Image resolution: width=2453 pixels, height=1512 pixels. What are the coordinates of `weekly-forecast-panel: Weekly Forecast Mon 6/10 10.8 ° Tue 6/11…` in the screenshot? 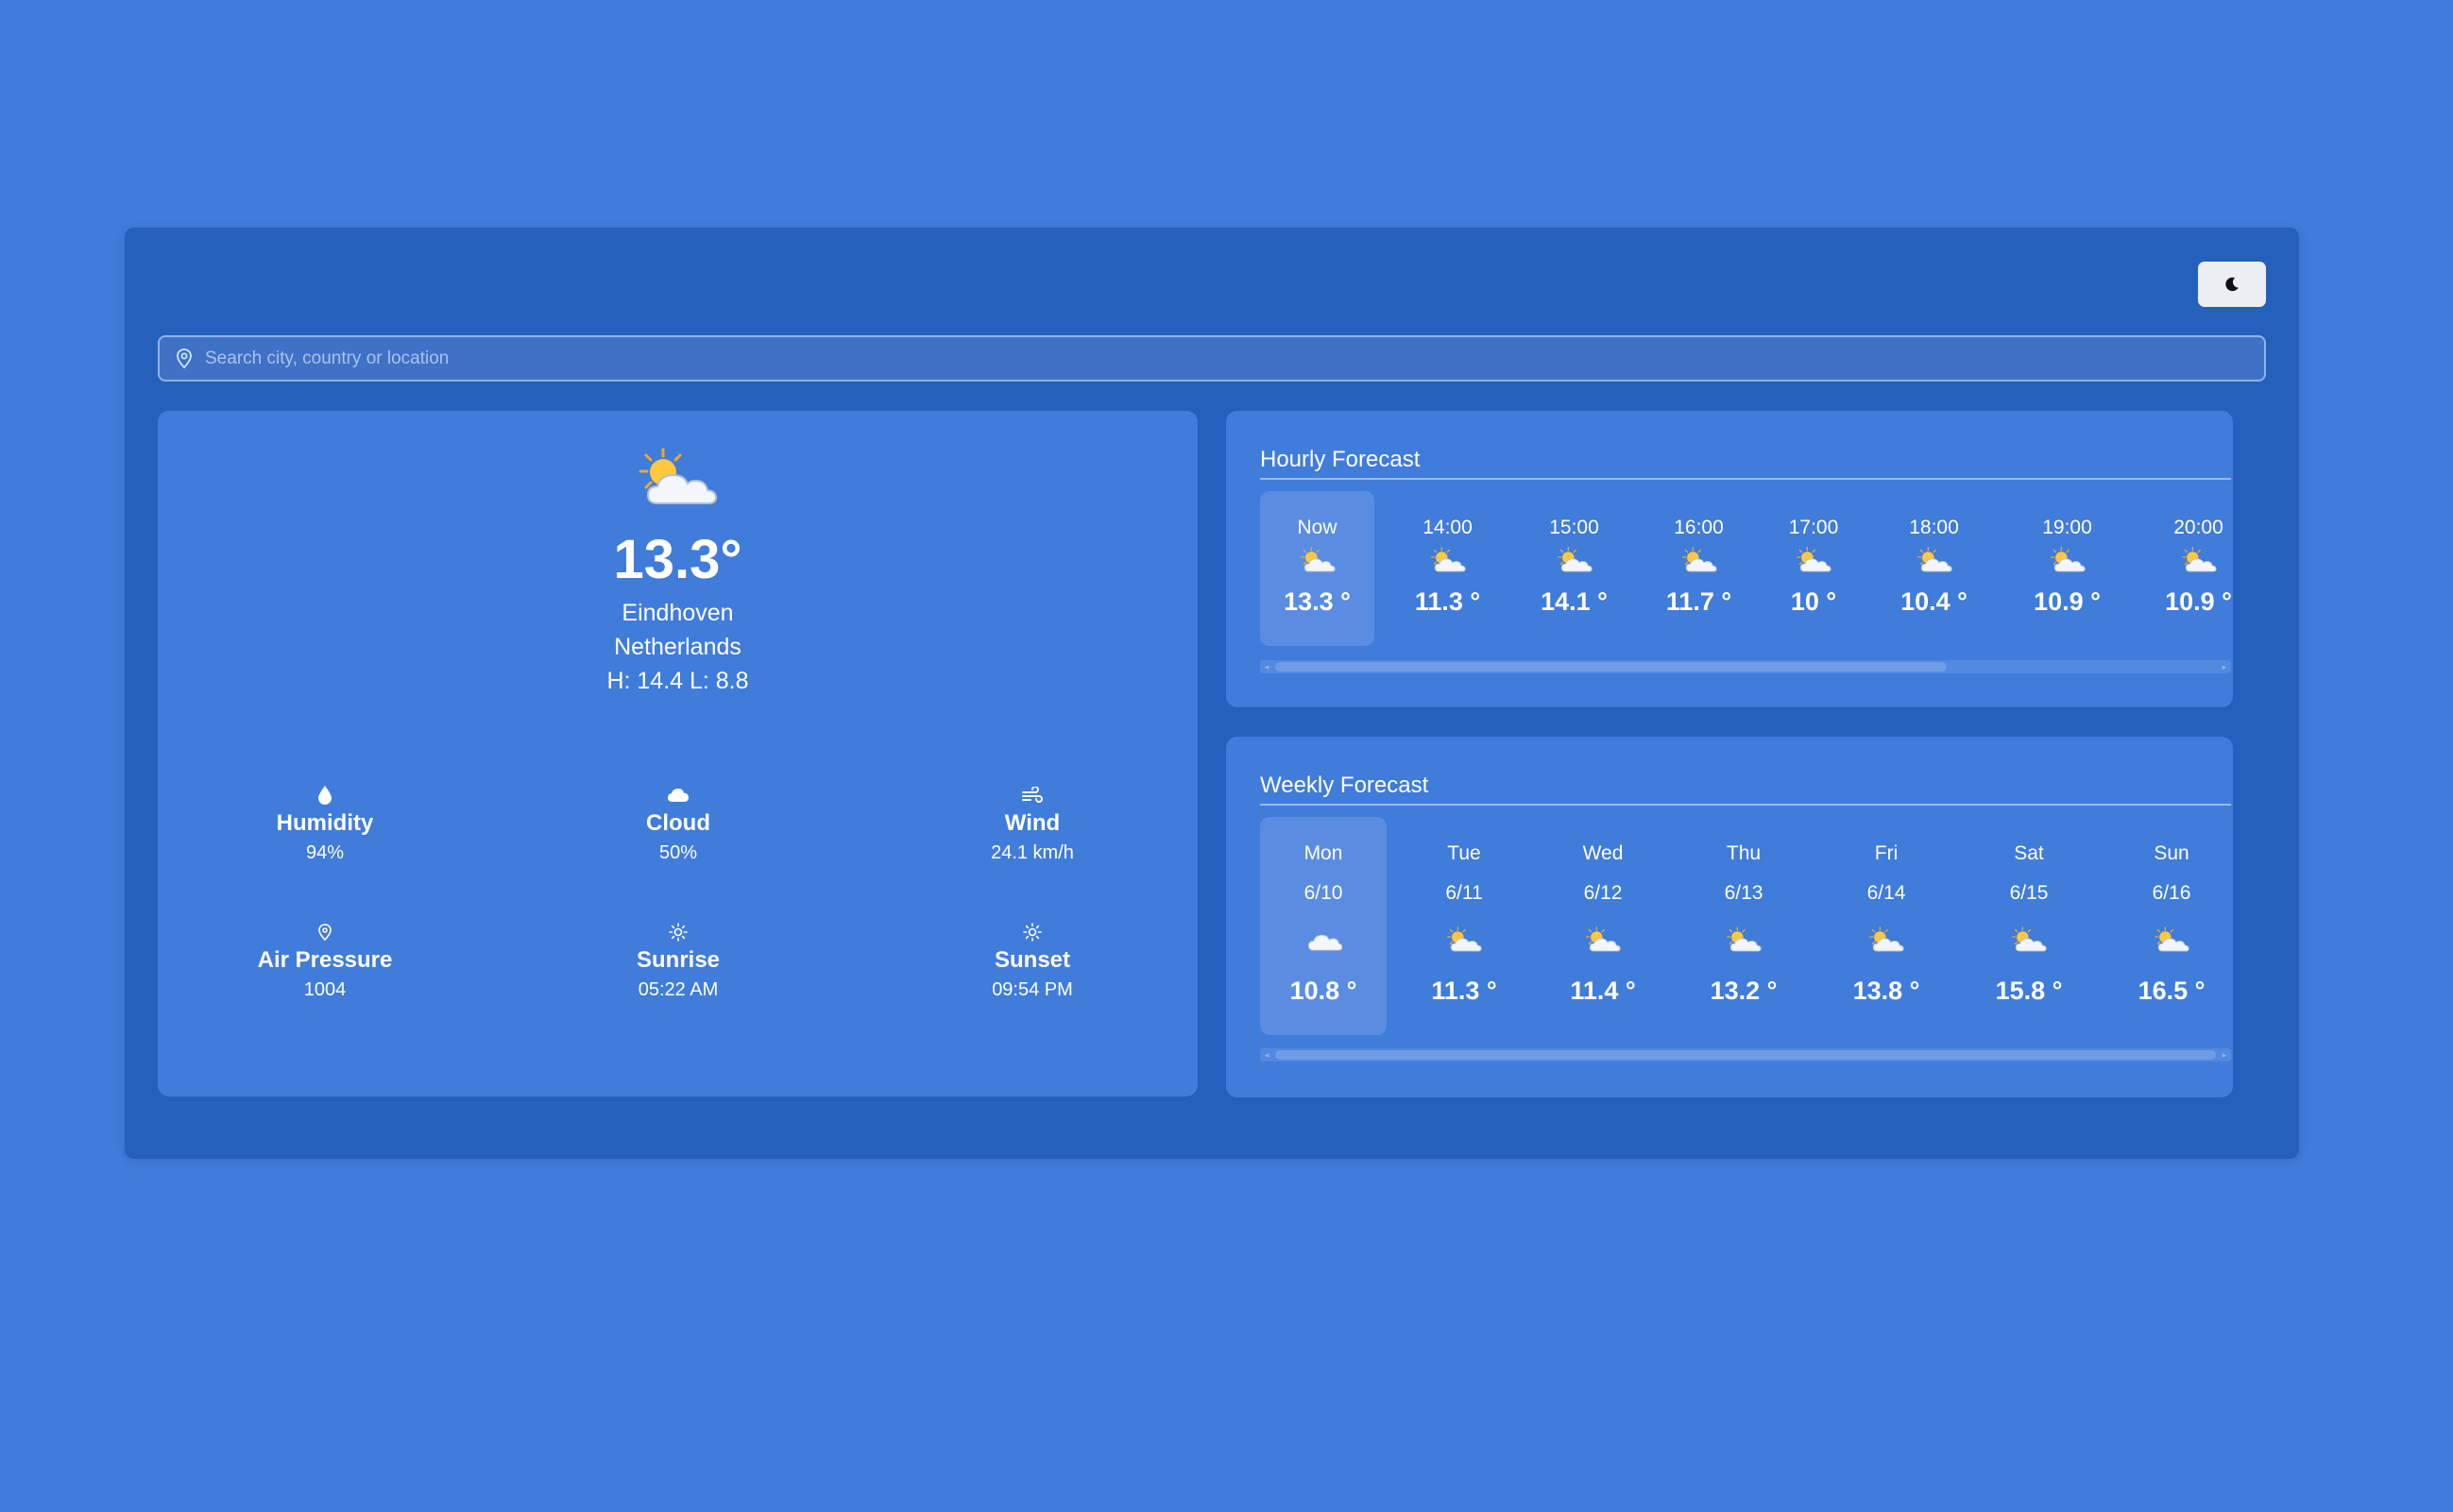 It's located at (1729, 917).